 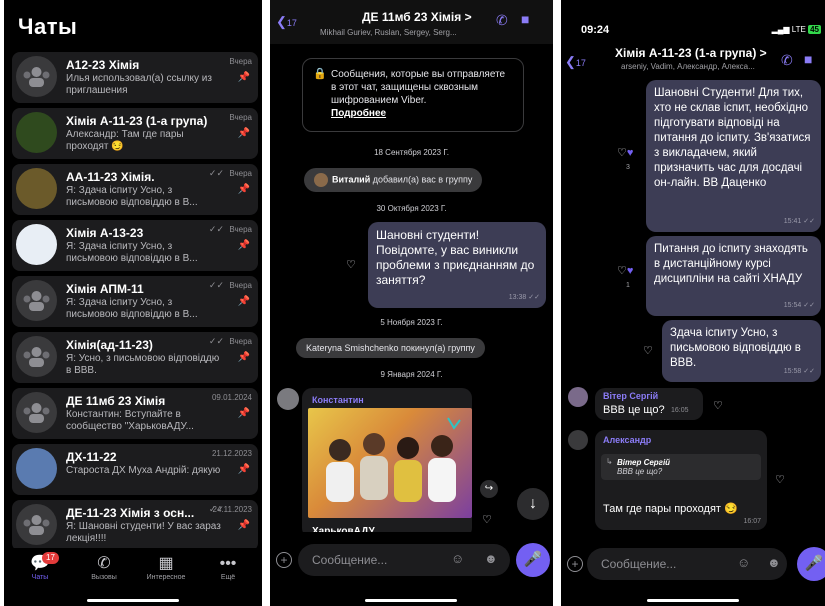 I want to click on message-composer: + Сообщение... ☺ ☻ 🎤, so click(x=693, y=562).